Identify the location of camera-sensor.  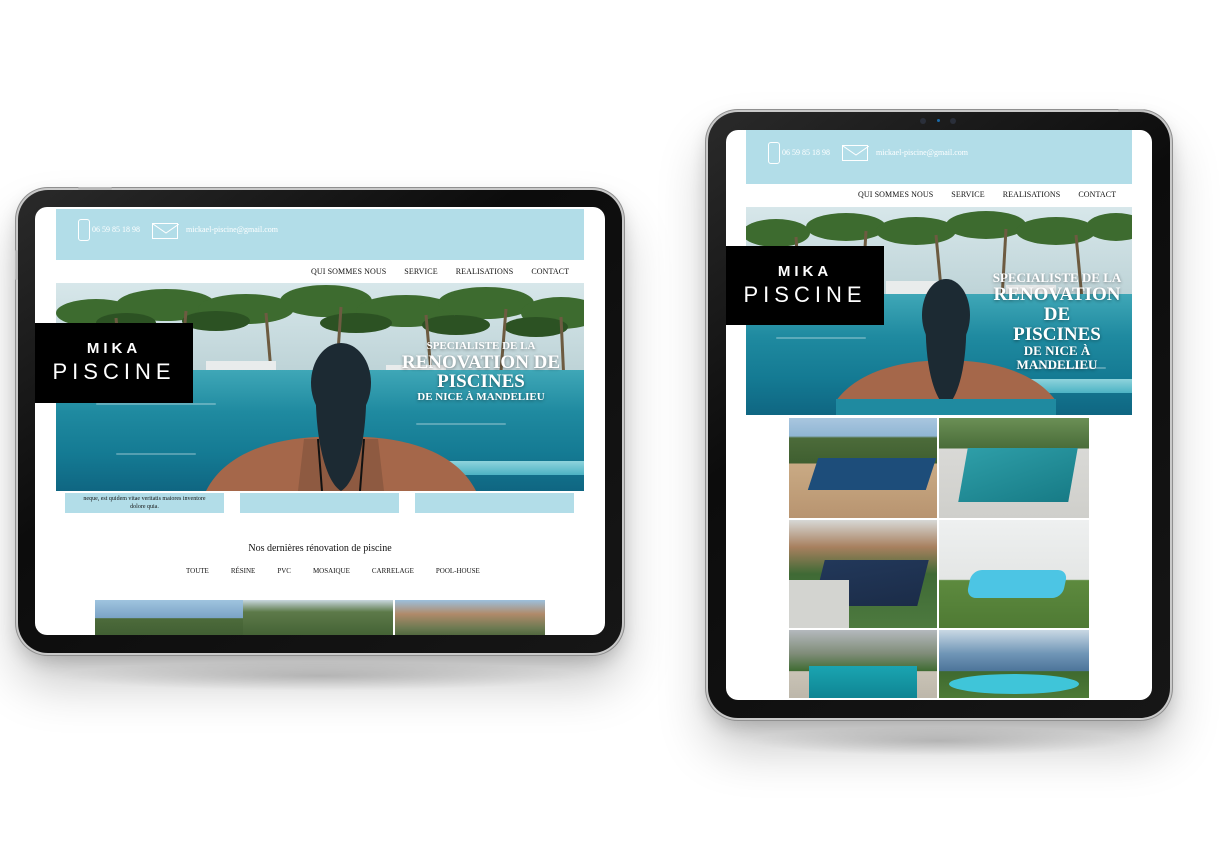
(938, 120).